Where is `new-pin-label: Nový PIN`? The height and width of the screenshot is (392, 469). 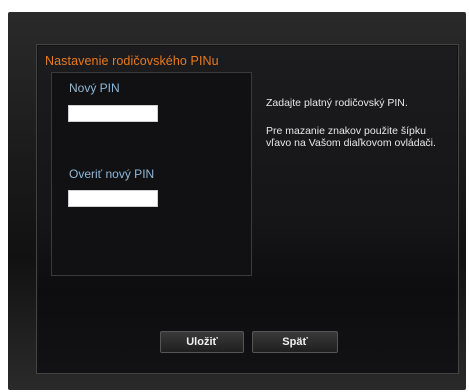 new-pin-label: Nový PIN is located at coordinates (94, 88).